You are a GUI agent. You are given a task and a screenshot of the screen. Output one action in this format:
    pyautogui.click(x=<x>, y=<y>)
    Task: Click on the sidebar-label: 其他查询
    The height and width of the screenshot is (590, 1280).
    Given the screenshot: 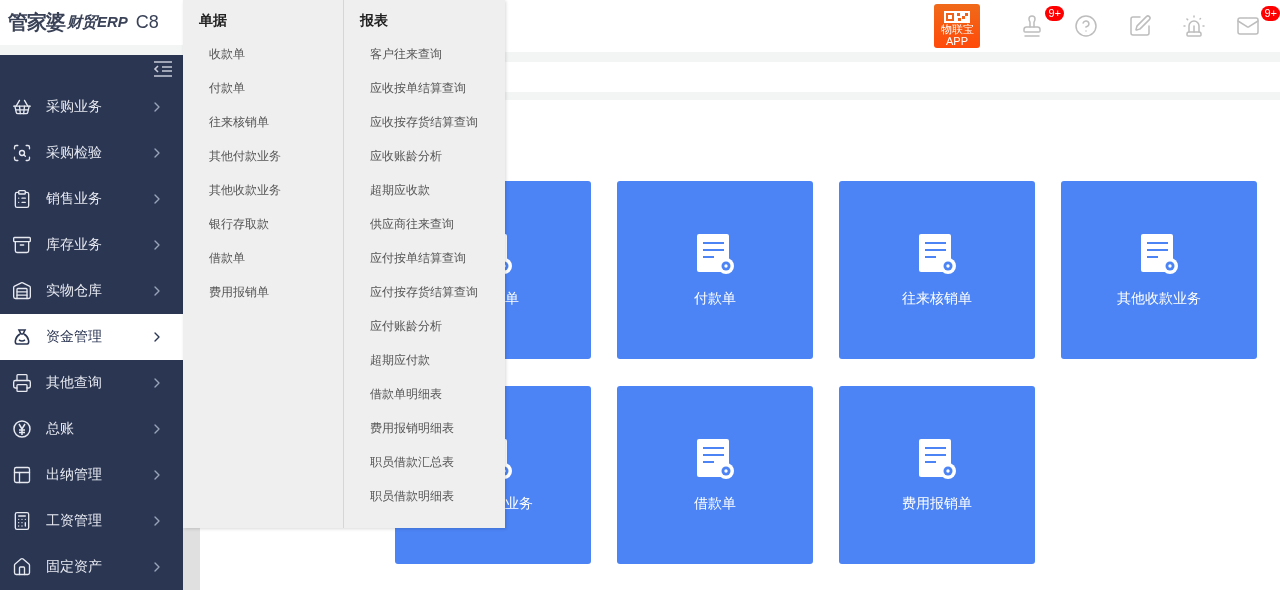 What is the action you would take?
    pyautogui.click(x=74, y=383)
    